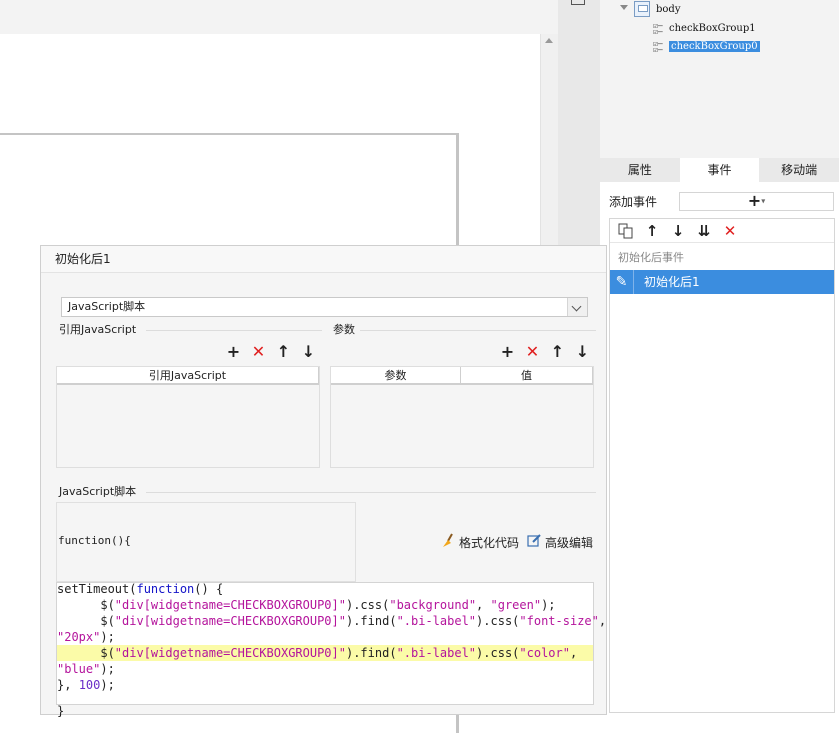 This screenshot has width=839, height=733. What do you see at coordinates (94, 540) in the screenshot?
I see `function-header-text: function(){` at bounding box center [94, 540].